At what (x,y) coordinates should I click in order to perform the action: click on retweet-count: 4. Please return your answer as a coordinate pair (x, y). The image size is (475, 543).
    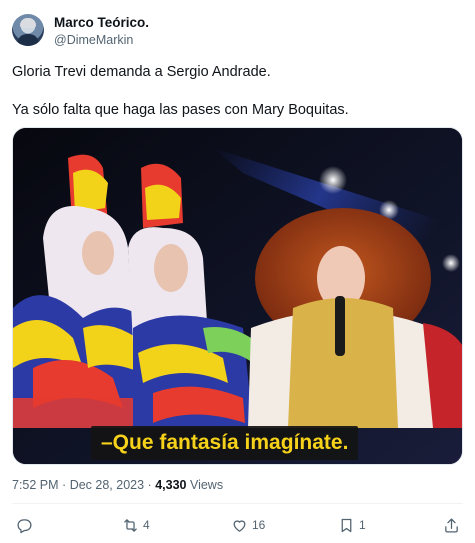
    Looking at the image, I should click on (146, 525).